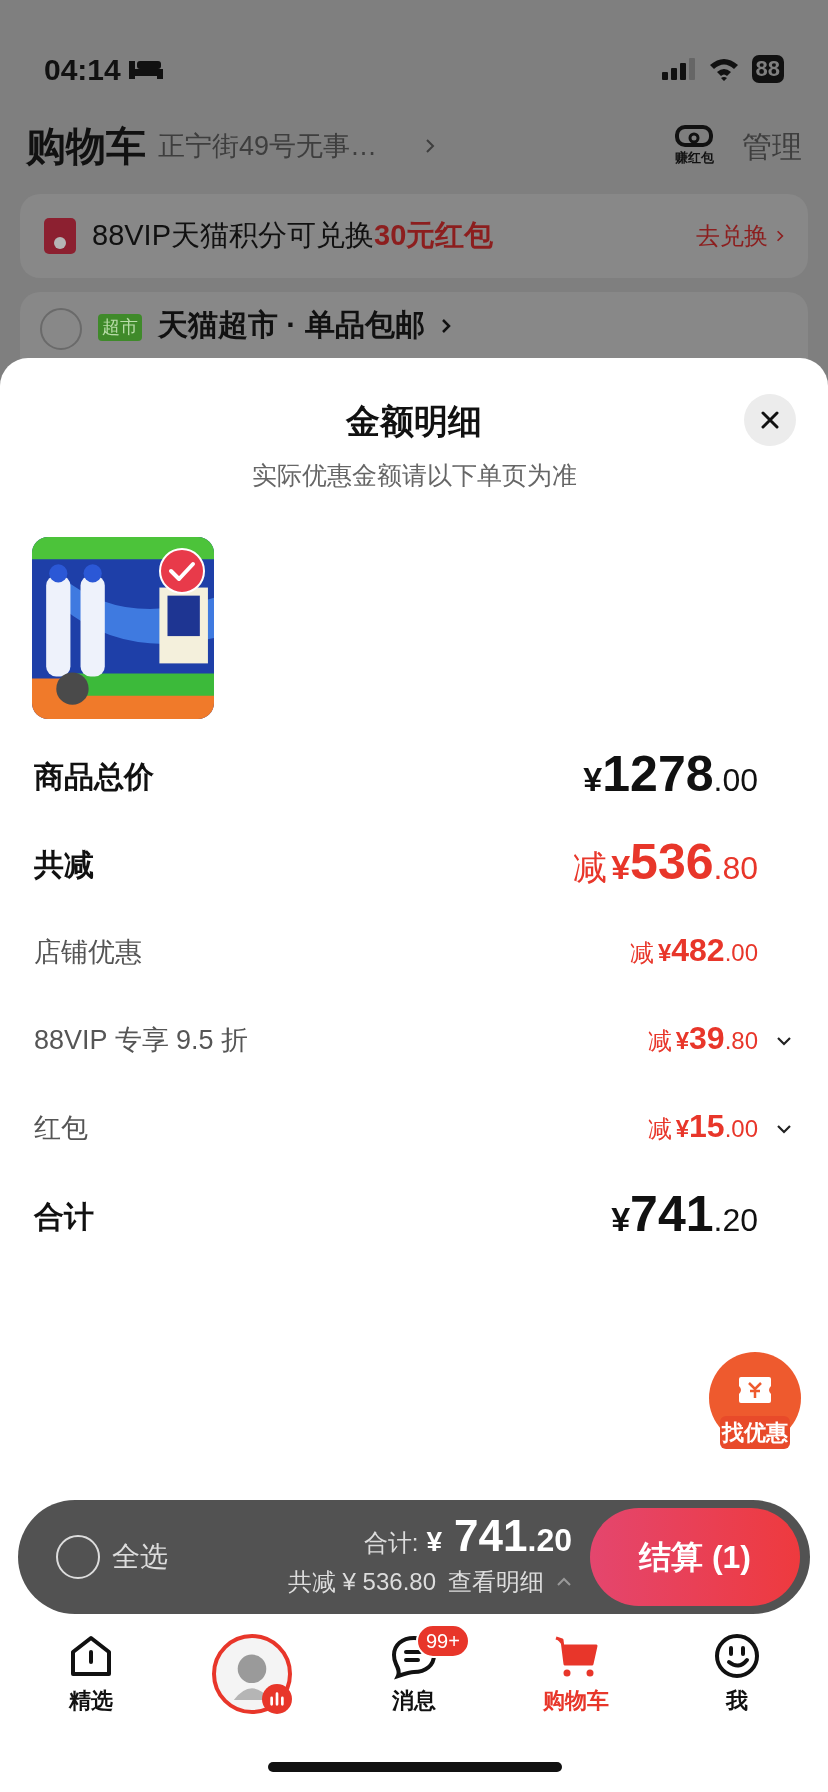 Image resolution: width=828 pixels, height=1792 pixels. Describe the element at coordinates (86, 146) in the screenshot. I see `page-title: 购物车` at that location.